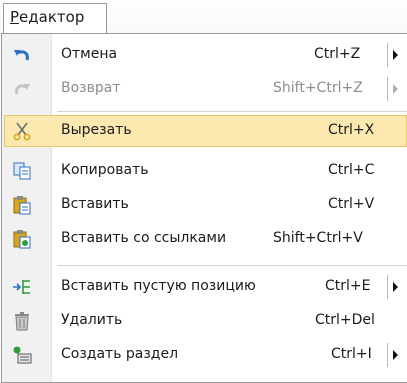 This screenshot has width=407, height=383. What do you see at coordinates (89, 54) in the screenshot?
I see `menu-item-label: Отмена` at bounding box center [89, 54].